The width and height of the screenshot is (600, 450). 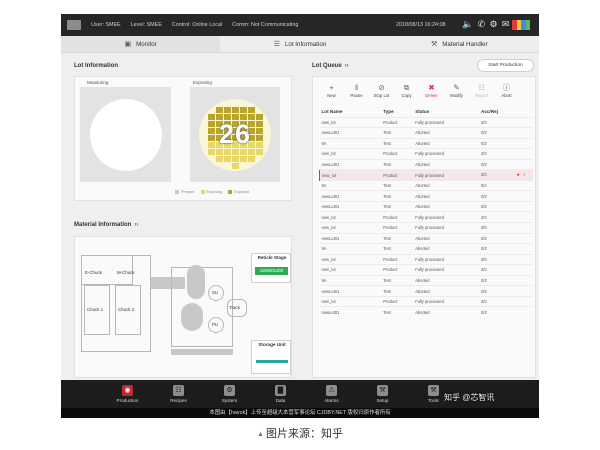 I want to click on watermark: 知乎 @芯智讯, so click(x=469, y=397).